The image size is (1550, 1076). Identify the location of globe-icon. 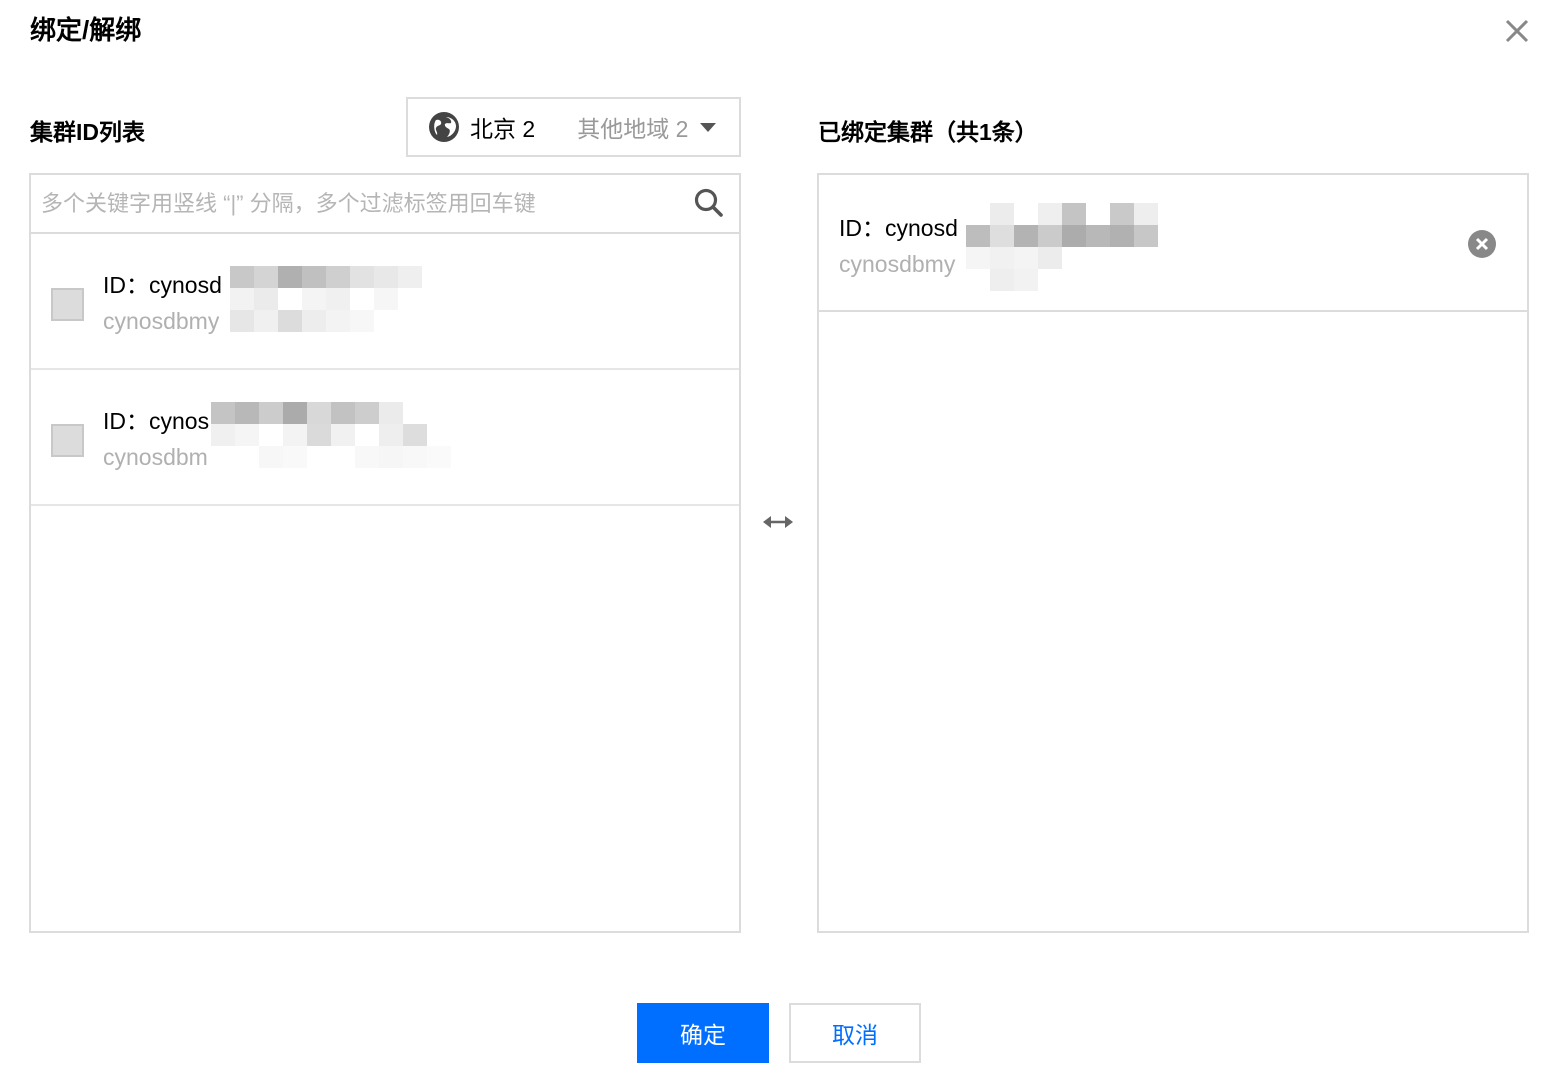
(444, 127).